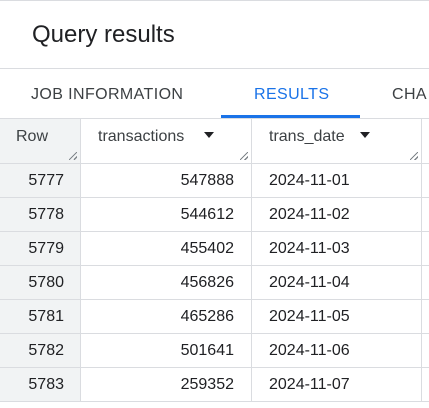 The width and height of the screenshot is (429, 408). Describe the element at coordinates (307, 136) in the screenshot. I see `column-header-label: trans_date` at that location.